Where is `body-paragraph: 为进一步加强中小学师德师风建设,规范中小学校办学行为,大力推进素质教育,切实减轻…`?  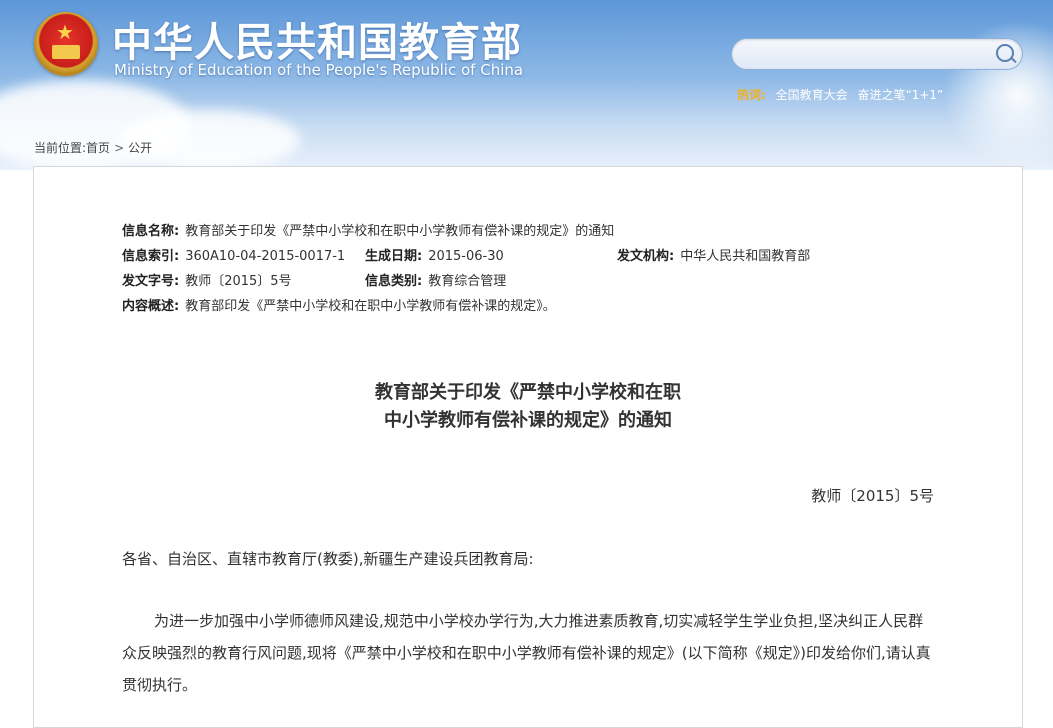 body-paragraph: 为进一步加强中小学师德师风建设,规范中小学校办学行为,大力推进素质教育,切实减轻… is located at coordinates (526, 653).